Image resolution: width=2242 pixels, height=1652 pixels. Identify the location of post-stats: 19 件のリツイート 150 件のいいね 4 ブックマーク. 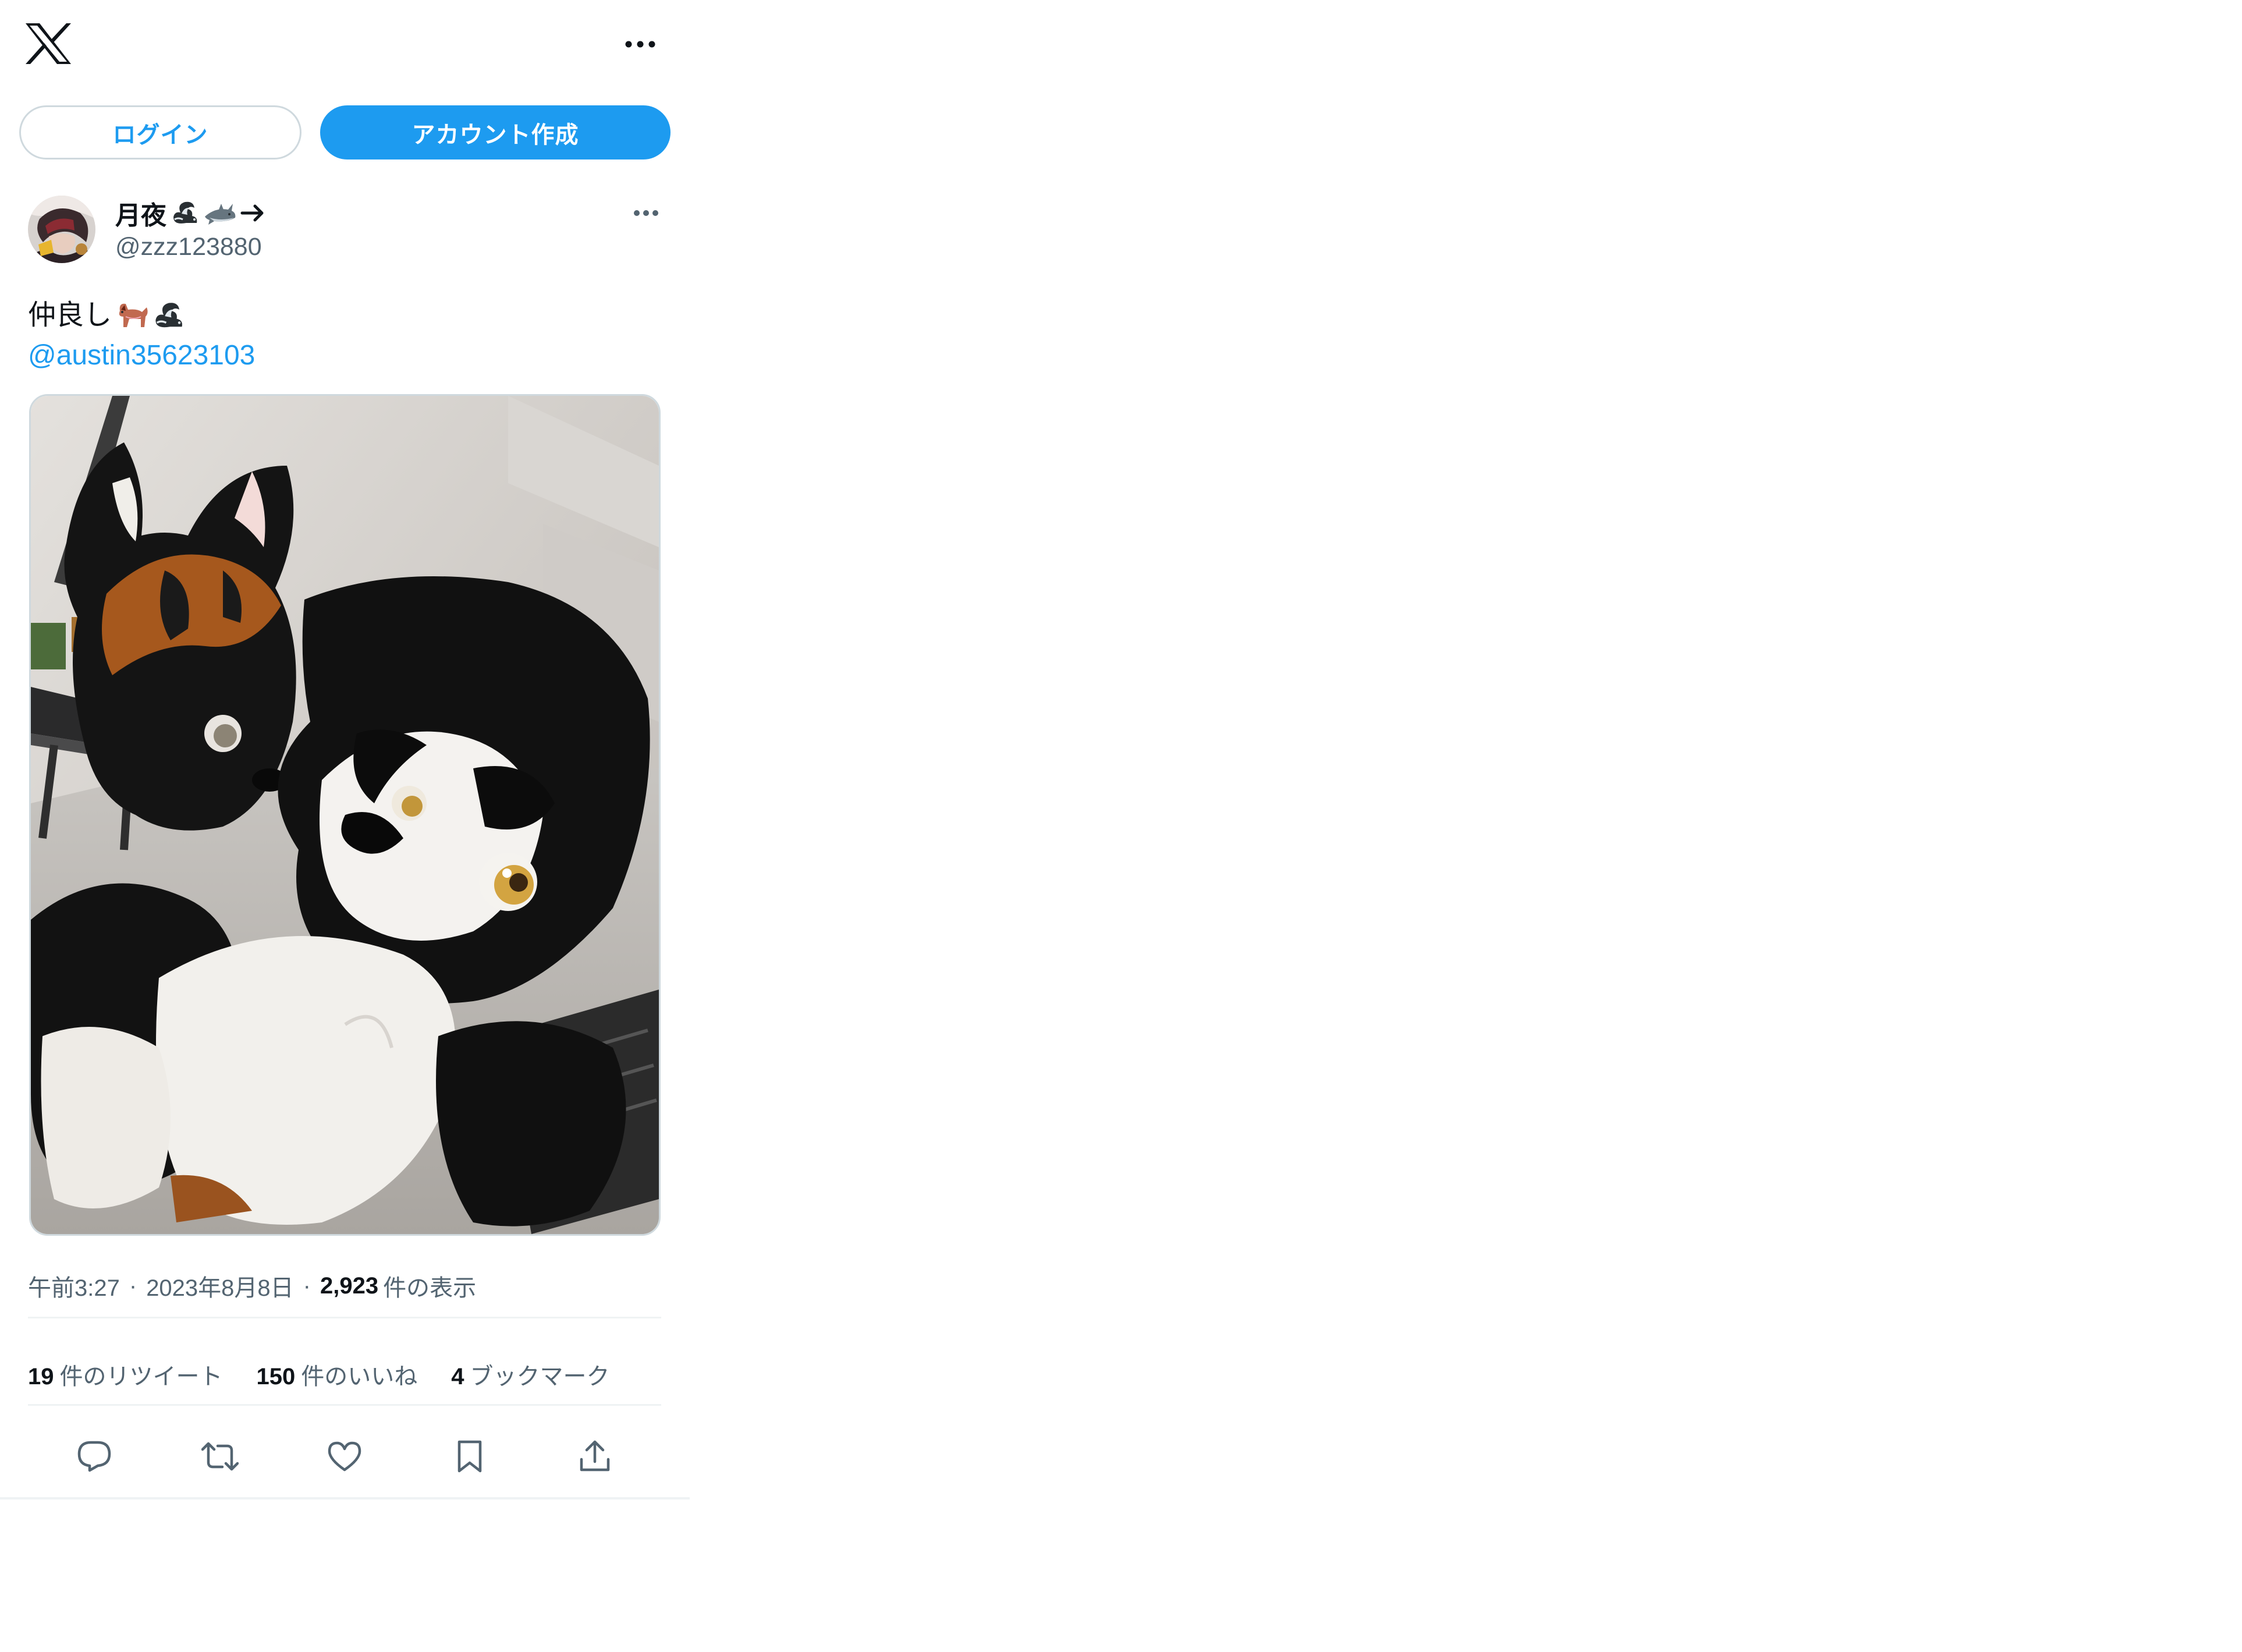
(336, 1374).